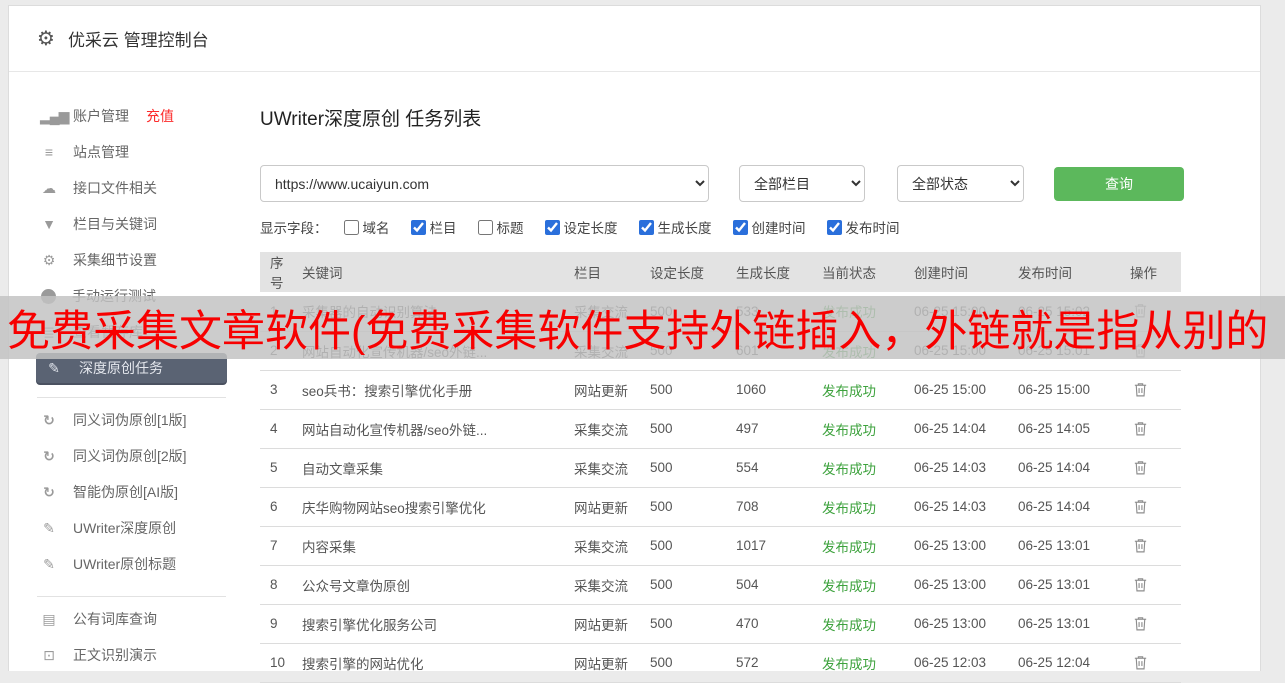  I want to click on sidebar-item: ▤ 公有词库查询, so click(131, 619).